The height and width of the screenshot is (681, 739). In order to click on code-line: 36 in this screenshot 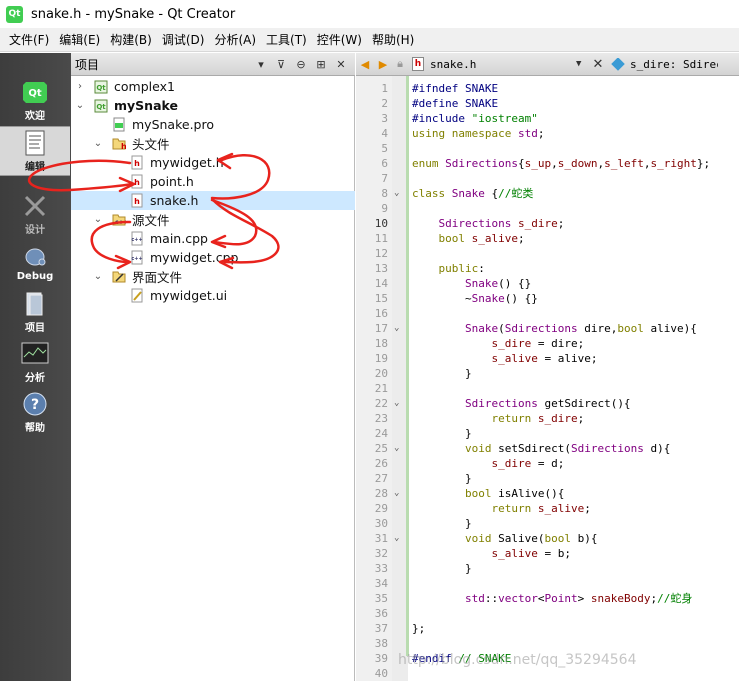, I will do `click(547, 613)`.